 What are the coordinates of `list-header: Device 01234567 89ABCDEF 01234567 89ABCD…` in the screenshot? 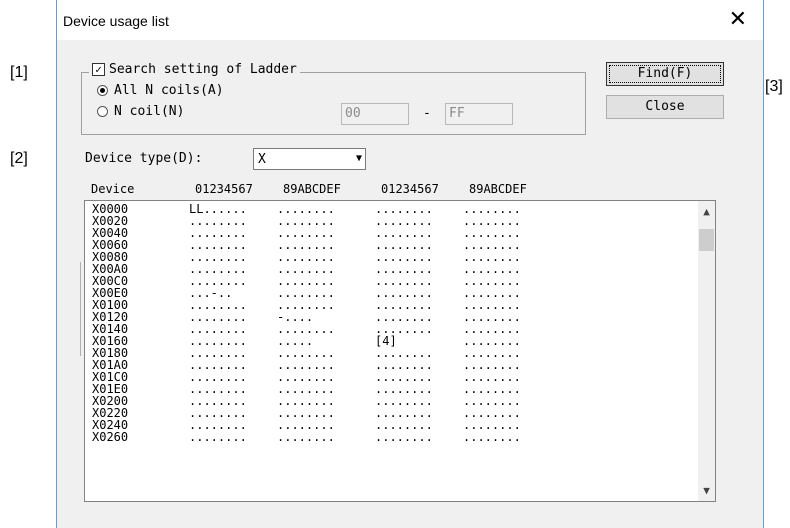 It's located at (324, 189).